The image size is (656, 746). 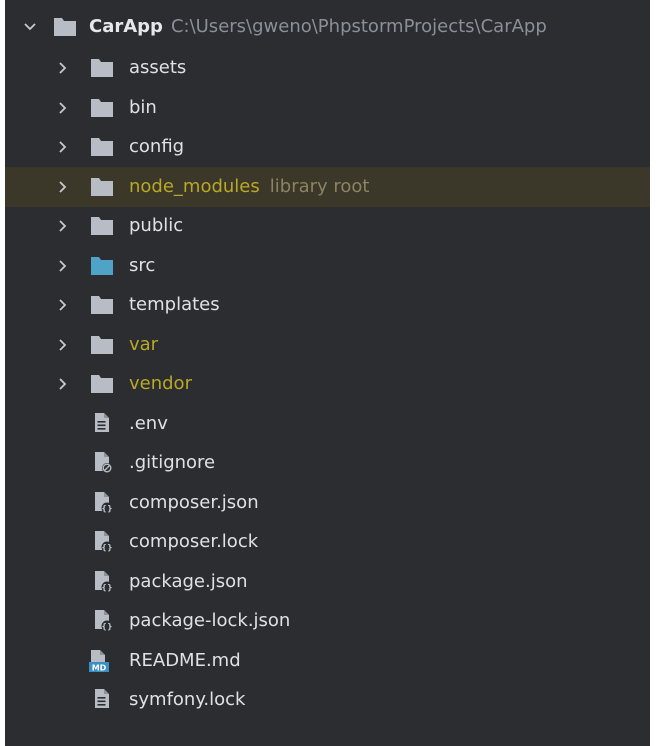 What do you see at coordinates (327, 108) in the screenshot?
I see `tree-folder-row: bin` at bounding box center [327, 108].